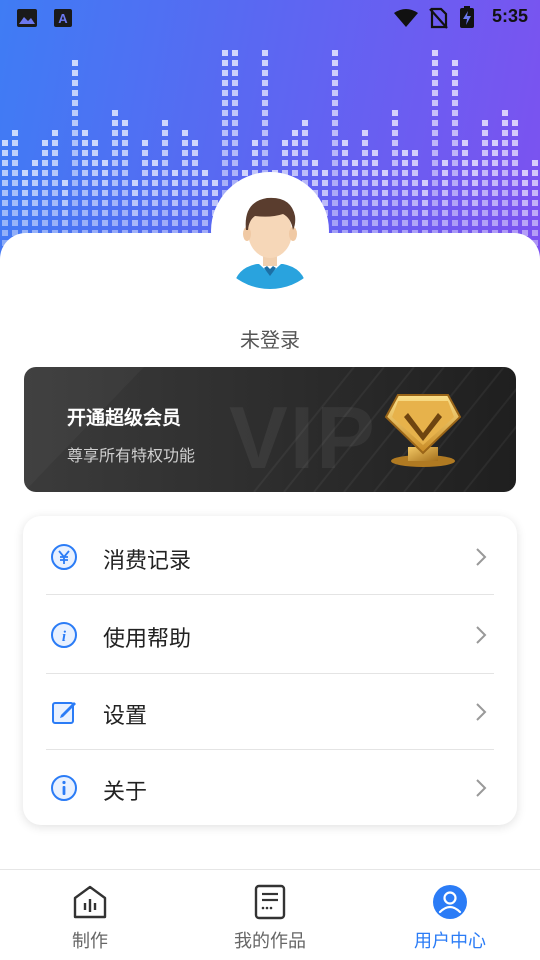 The width and height of the screenshot is (540, 960). Describe the element at coordinates (270, 557) in the screenshot. I see `menu-item-consumption-records: 消费记录` at that location.